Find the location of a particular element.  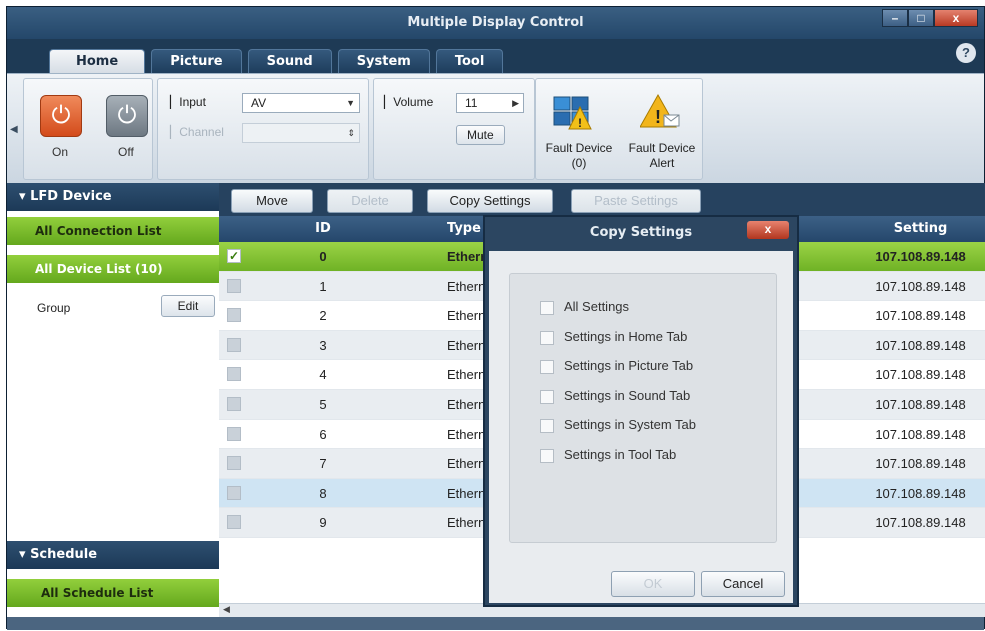

cell-id: 0 is located at coordinates (323, 256).